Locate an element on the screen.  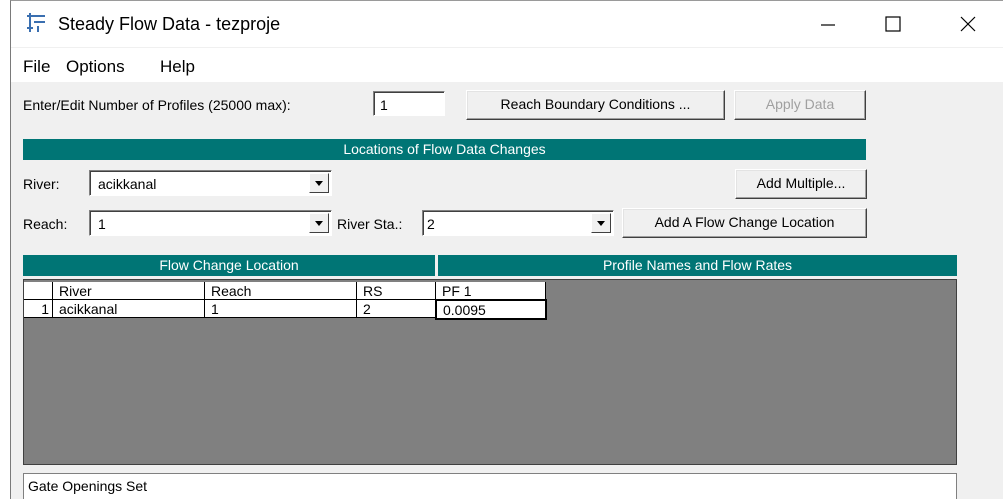
river-select-value: acikkanal is located at coordinates (127, 184).